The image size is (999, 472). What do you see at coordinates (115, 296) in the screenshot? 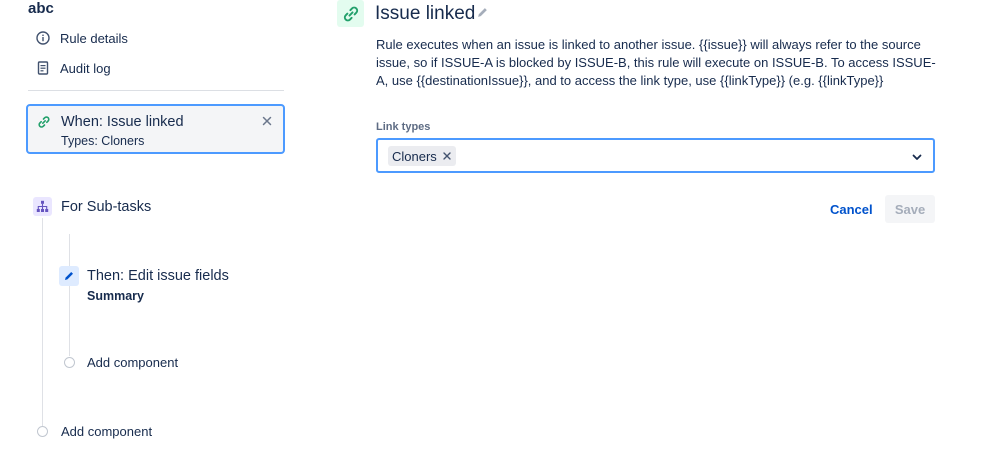
I see `action-subtitle: Summary` at bounding box center [115, 296].